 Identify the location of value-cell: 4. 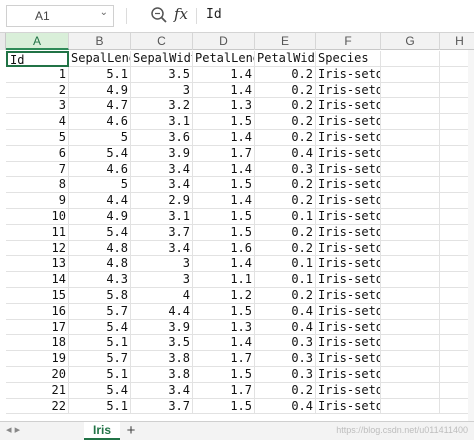
(162, 296).